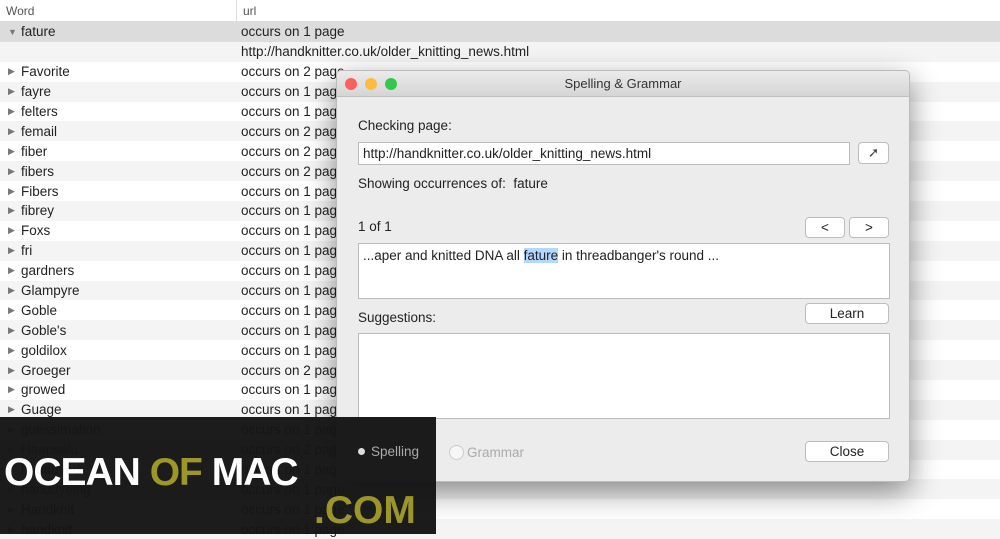  Describe the element at coordinates (50, 291) in the screenshot. I see `word: Glampyre` at that location.